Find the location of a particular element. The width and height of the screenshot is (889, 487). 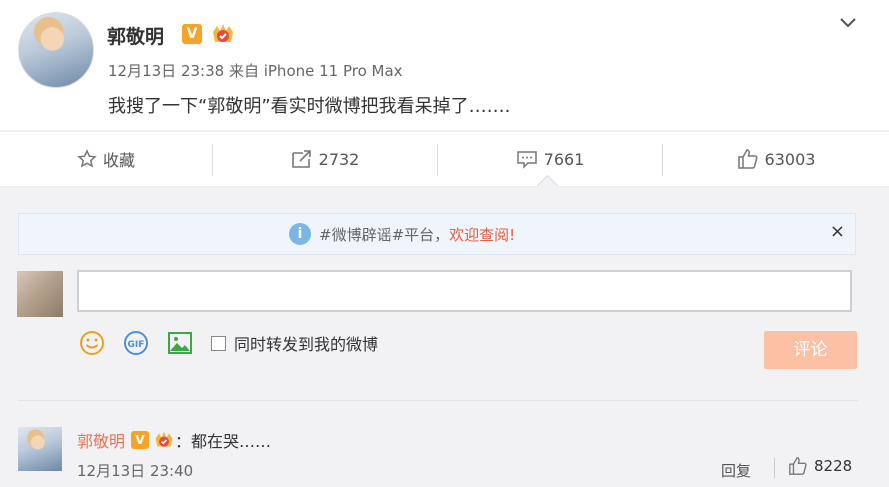

author-name: 郭敬明 is located at coordinates (135, 35).